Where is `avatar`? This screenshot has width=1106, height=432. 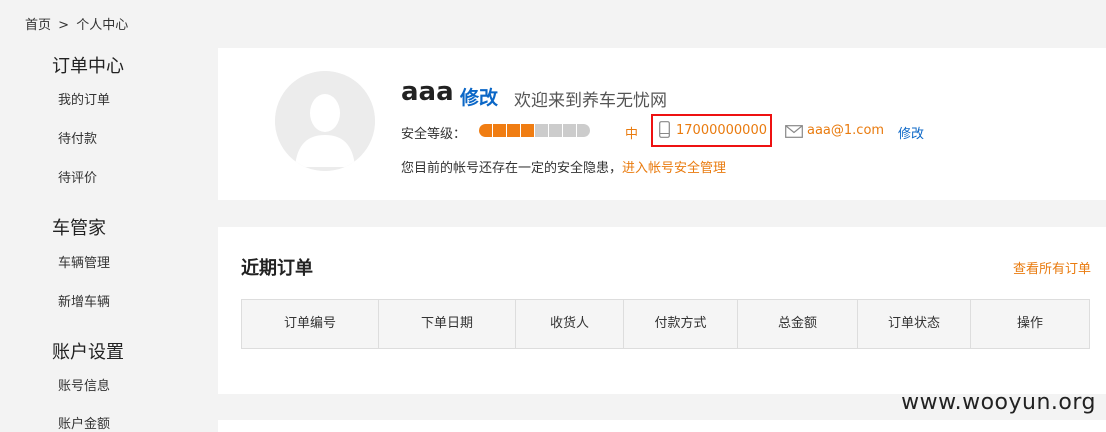
avatar is located at coordinates (325, 121).